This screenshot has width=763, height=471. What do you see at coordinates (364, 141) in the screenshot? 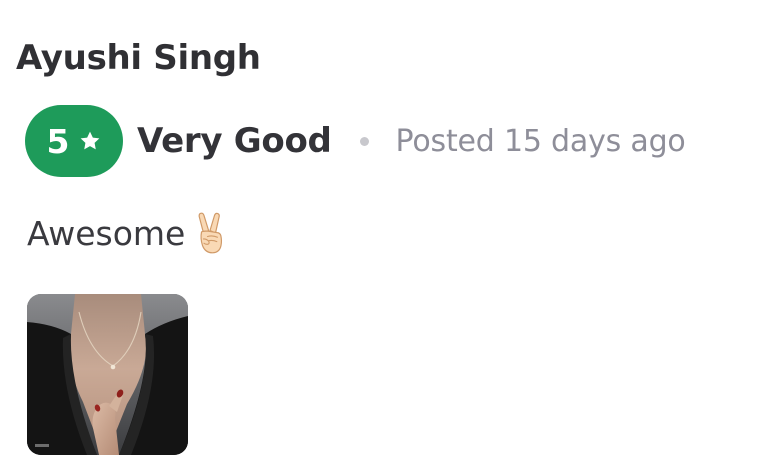
I see `separator-dot` at bounding box center [364, 141].